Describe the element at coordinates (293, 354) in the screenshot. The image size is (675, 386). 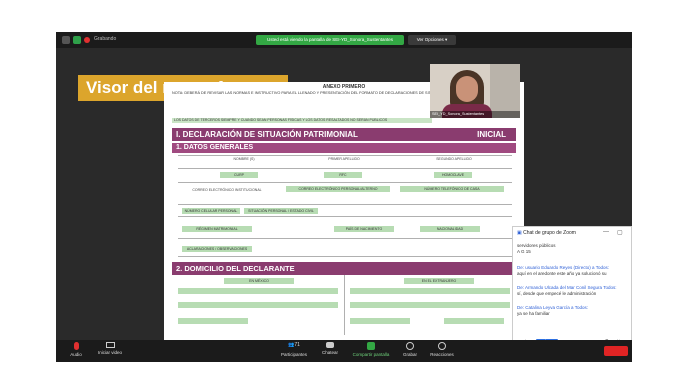
I see `participants-label: Participantes` at that location.